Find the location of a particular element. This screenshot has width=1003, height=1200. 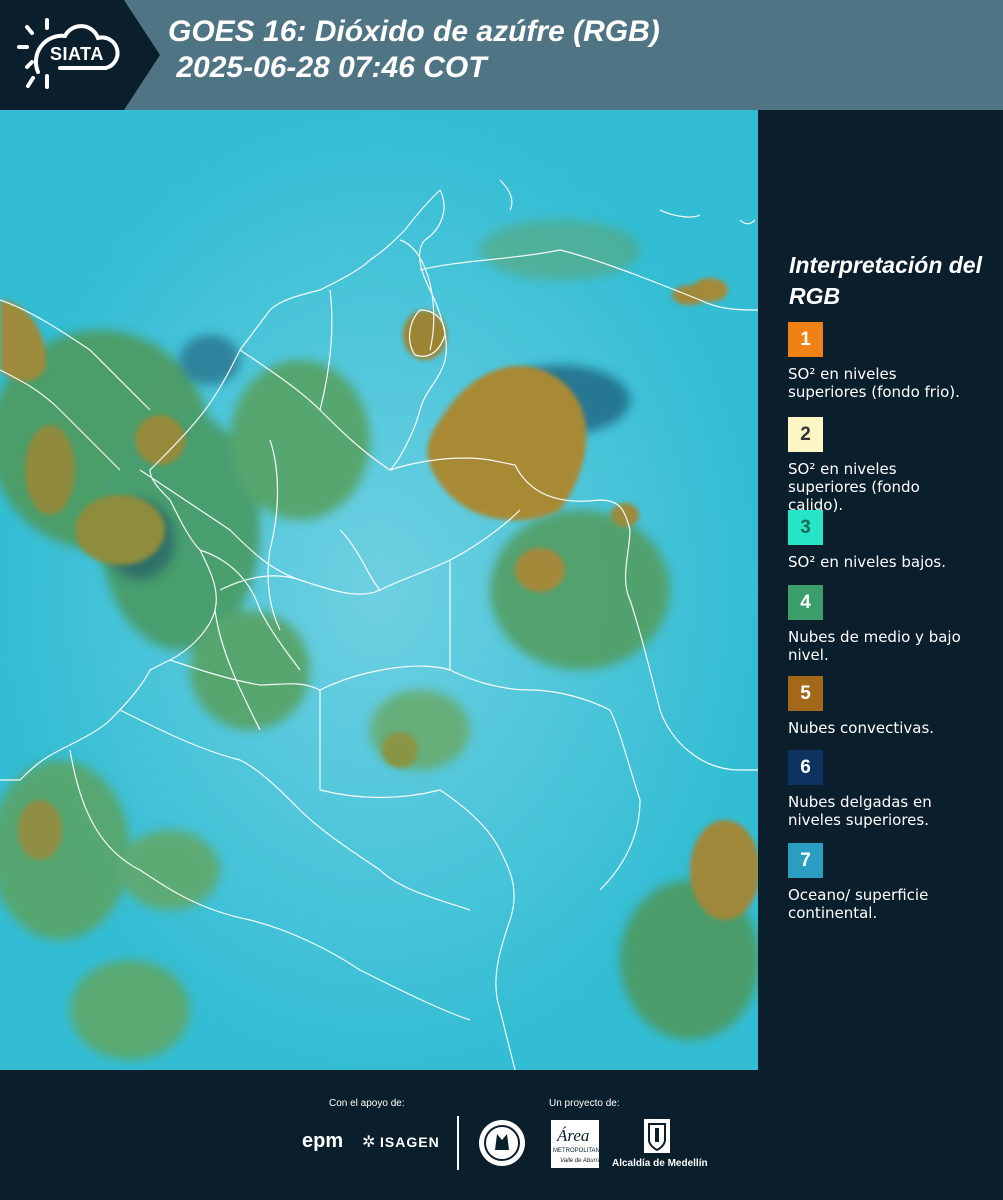

legend-swatch-2: 2 is located at coordinates (805, 434).